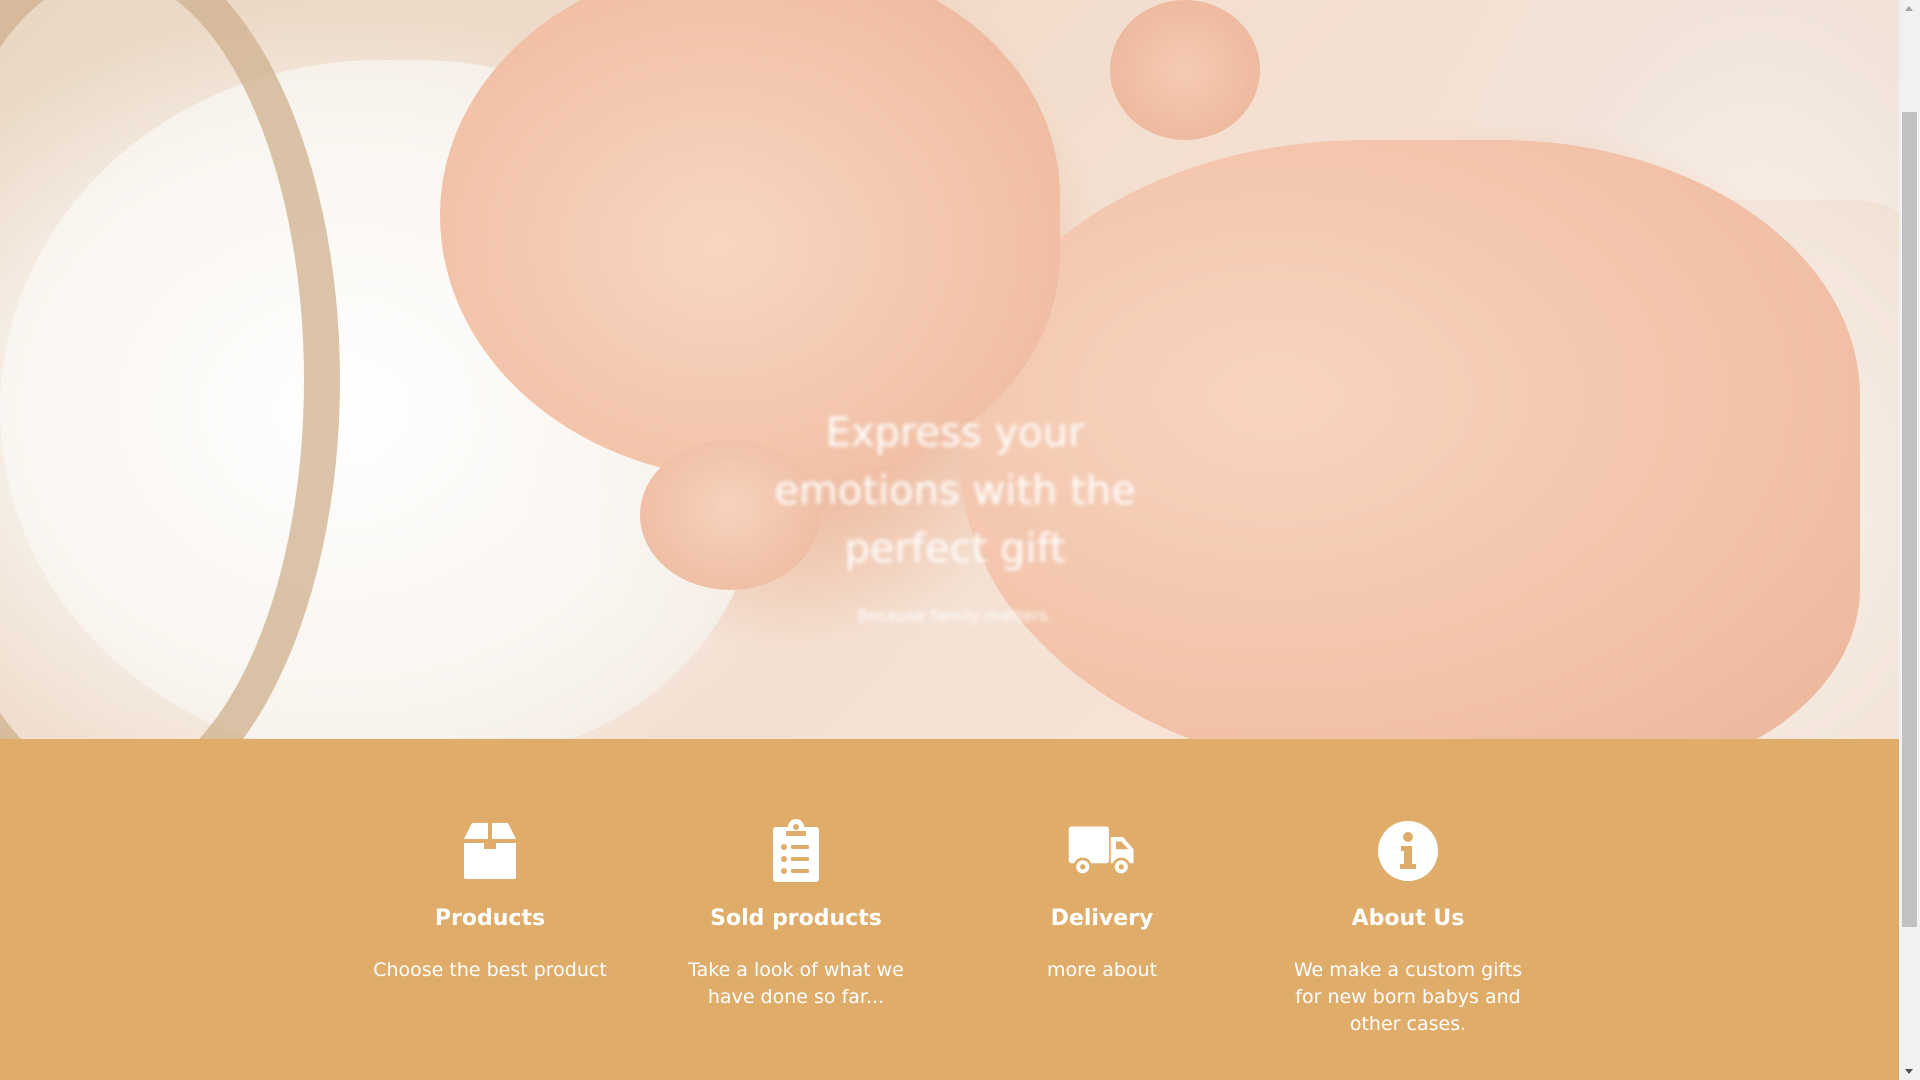 The width and height of the screenshot is (1920, 1080). Describe the element at coordinates (955, 615) in the screenshot. I see `hero-subtitle: Because family matters.` at that location.